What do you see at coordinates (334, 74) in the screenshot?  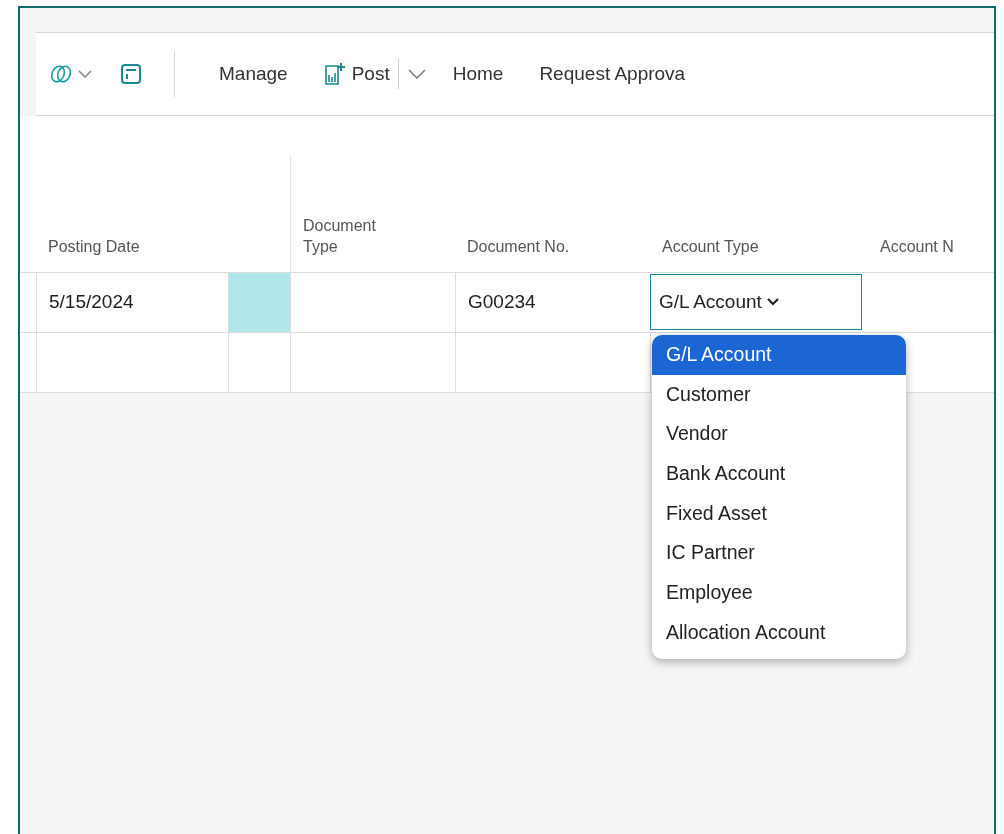 I see `document-plus-icon` at bounding box center [334, 74].